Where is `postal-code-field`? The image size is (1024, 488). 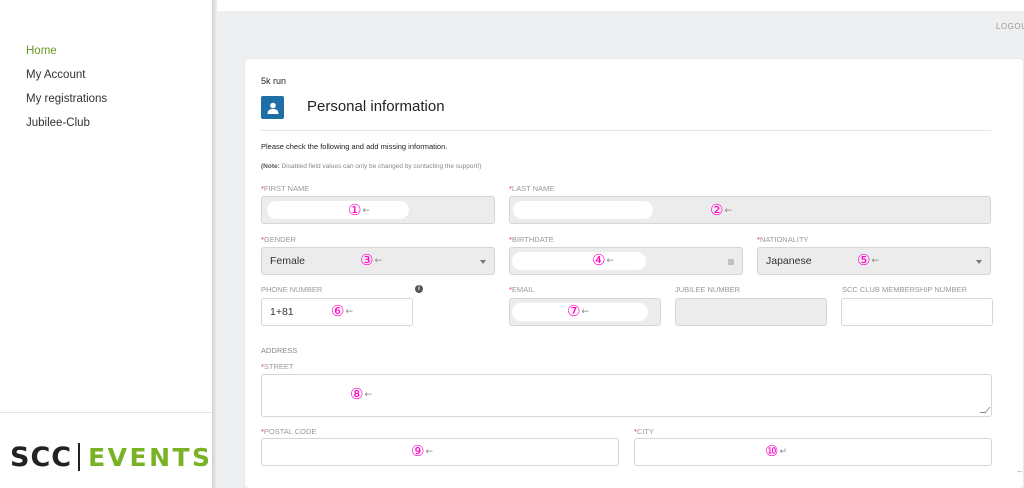
postal-code-field is located at coordinates (440, 452).